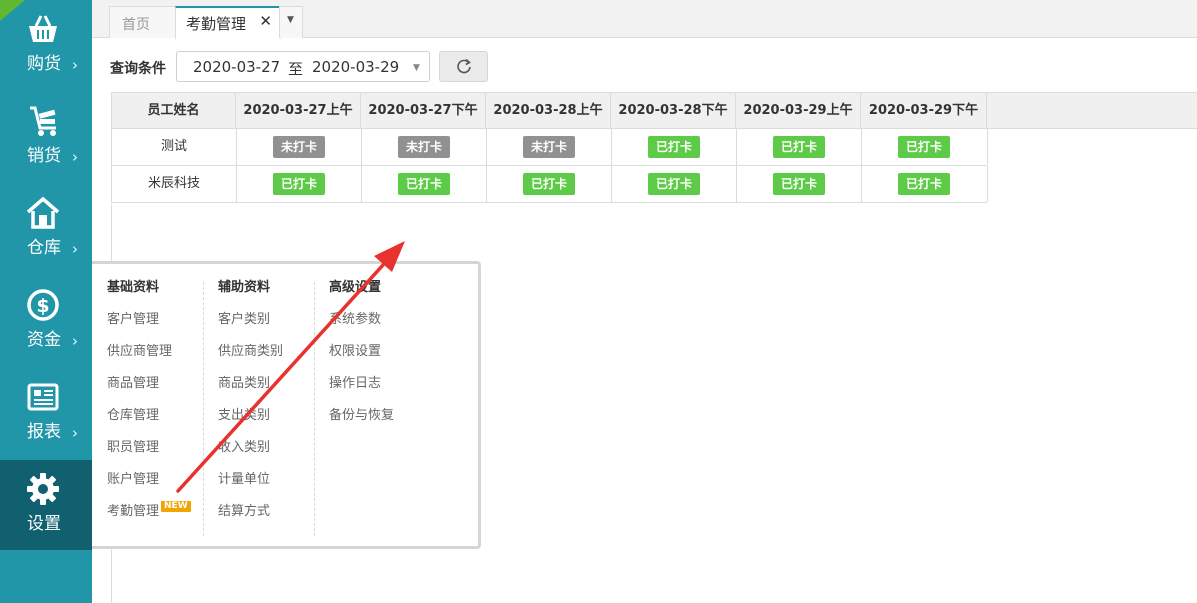  What do you see at coordinates (250, 358) in the screenshot?
I see `menu-item-supplier-types: 供应商类别` at bounding box center [250, 358].